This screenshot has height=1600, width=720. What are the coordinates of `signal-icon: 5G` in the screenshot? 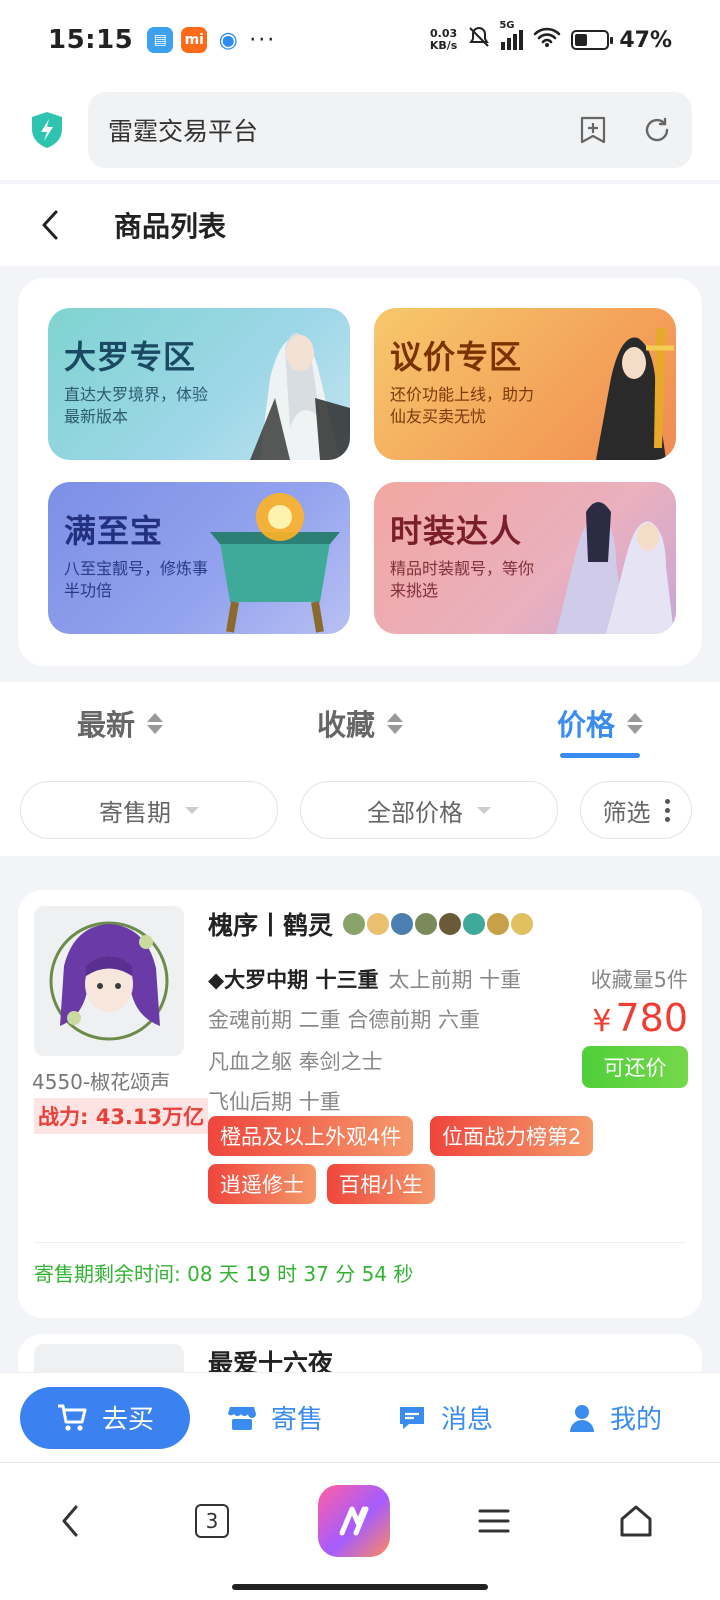 It's located at (511, 35).